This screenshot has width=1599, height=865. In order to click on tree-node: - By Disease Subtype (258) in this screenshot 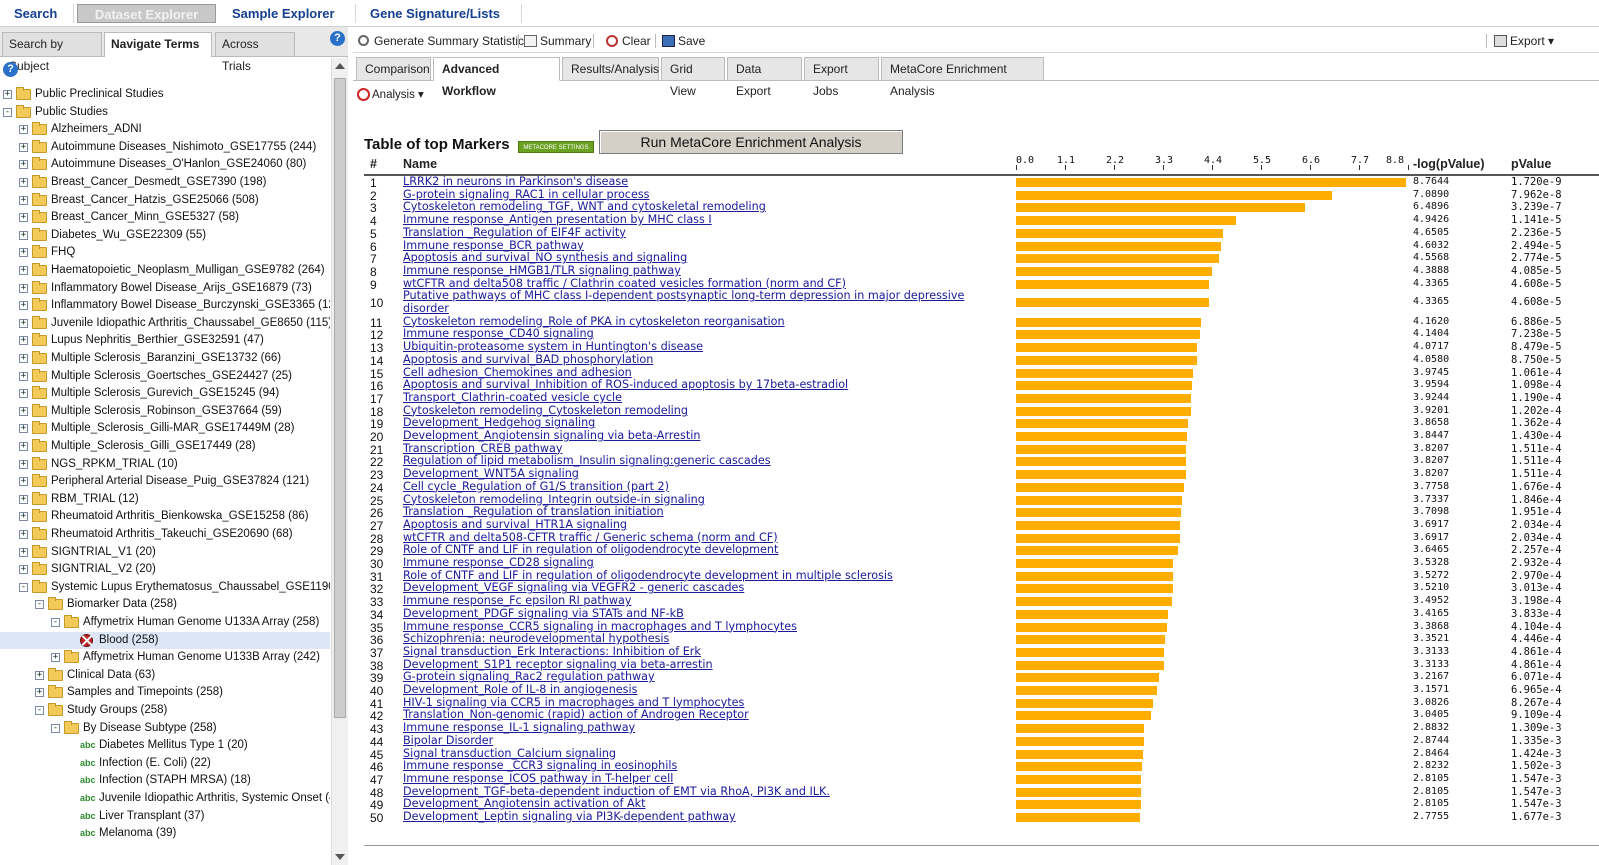, I will do `click(165, 728)`.